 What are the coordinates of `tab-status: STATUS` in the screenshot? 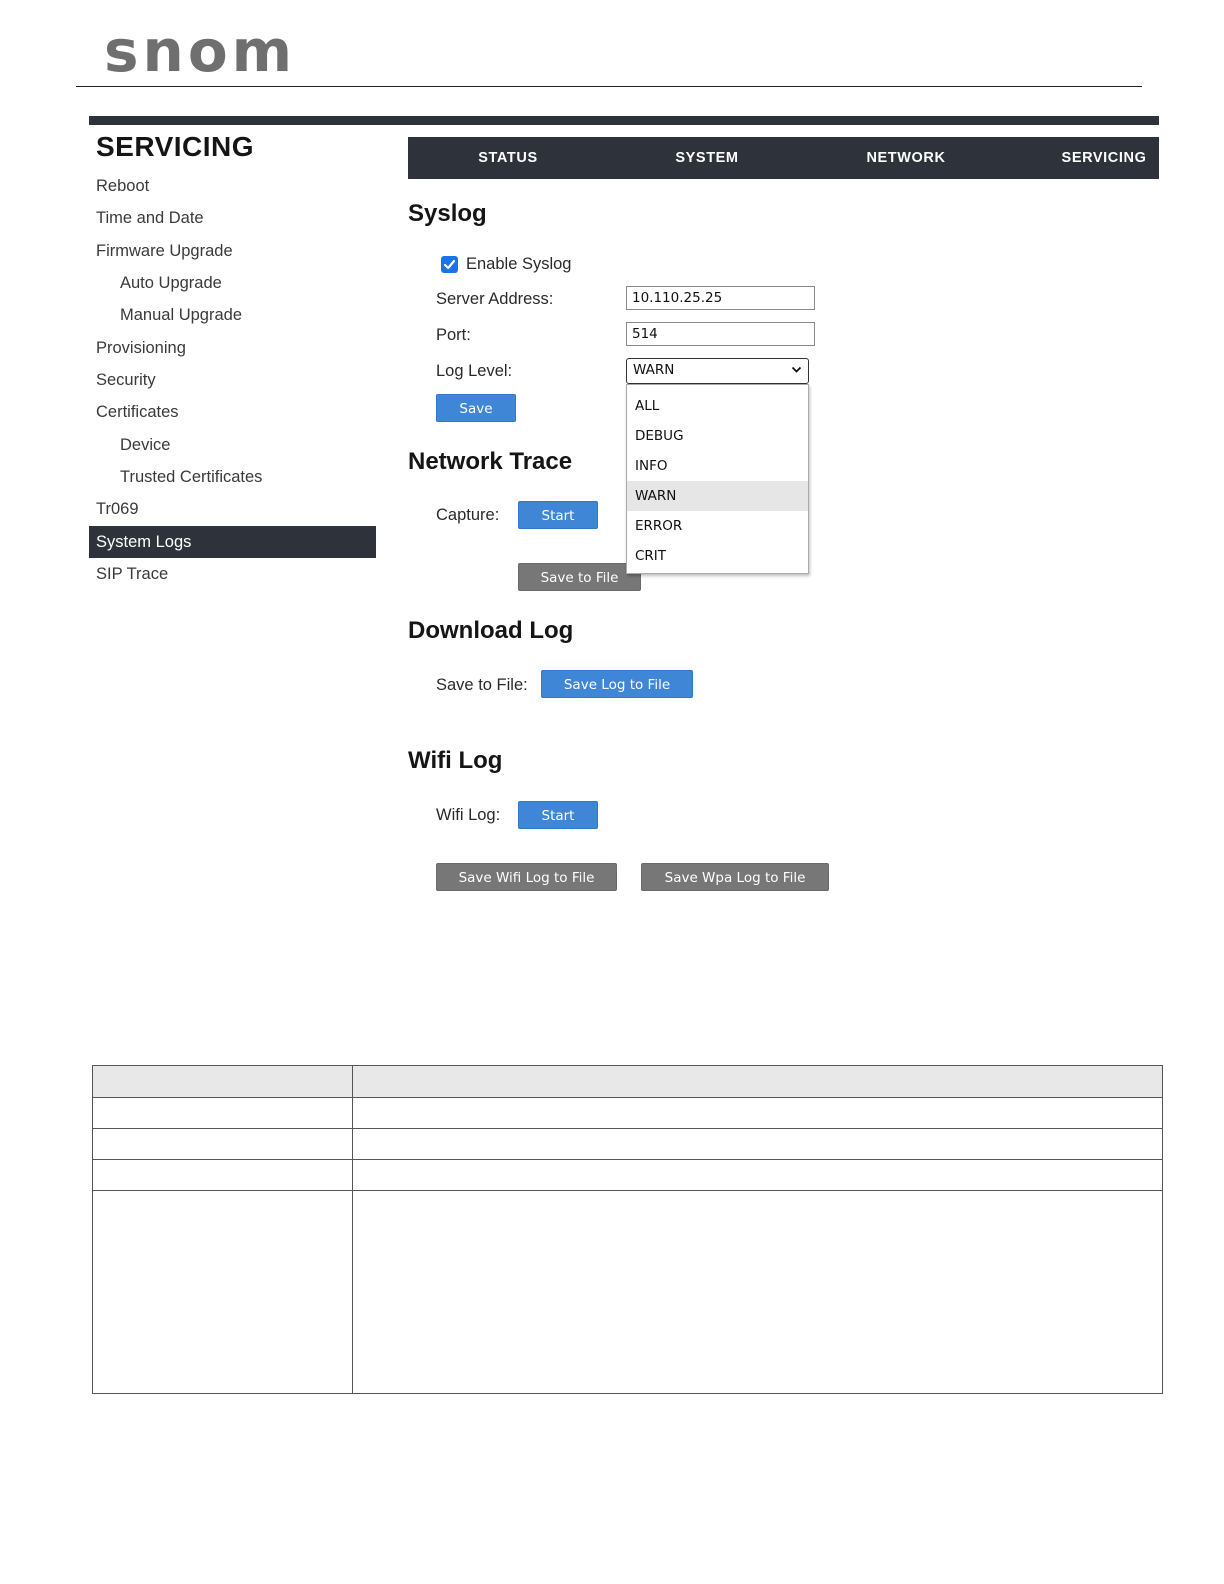 It's located at (508, 158).